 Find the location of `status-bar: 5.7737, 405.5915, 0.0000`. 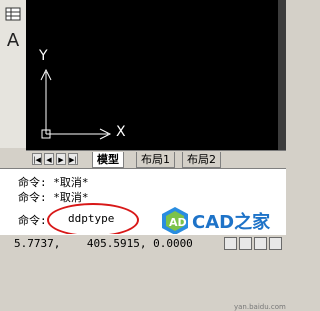

status-bar: 5.7737, 405.5915, 0.0000 is located at coordinates (143, 243).